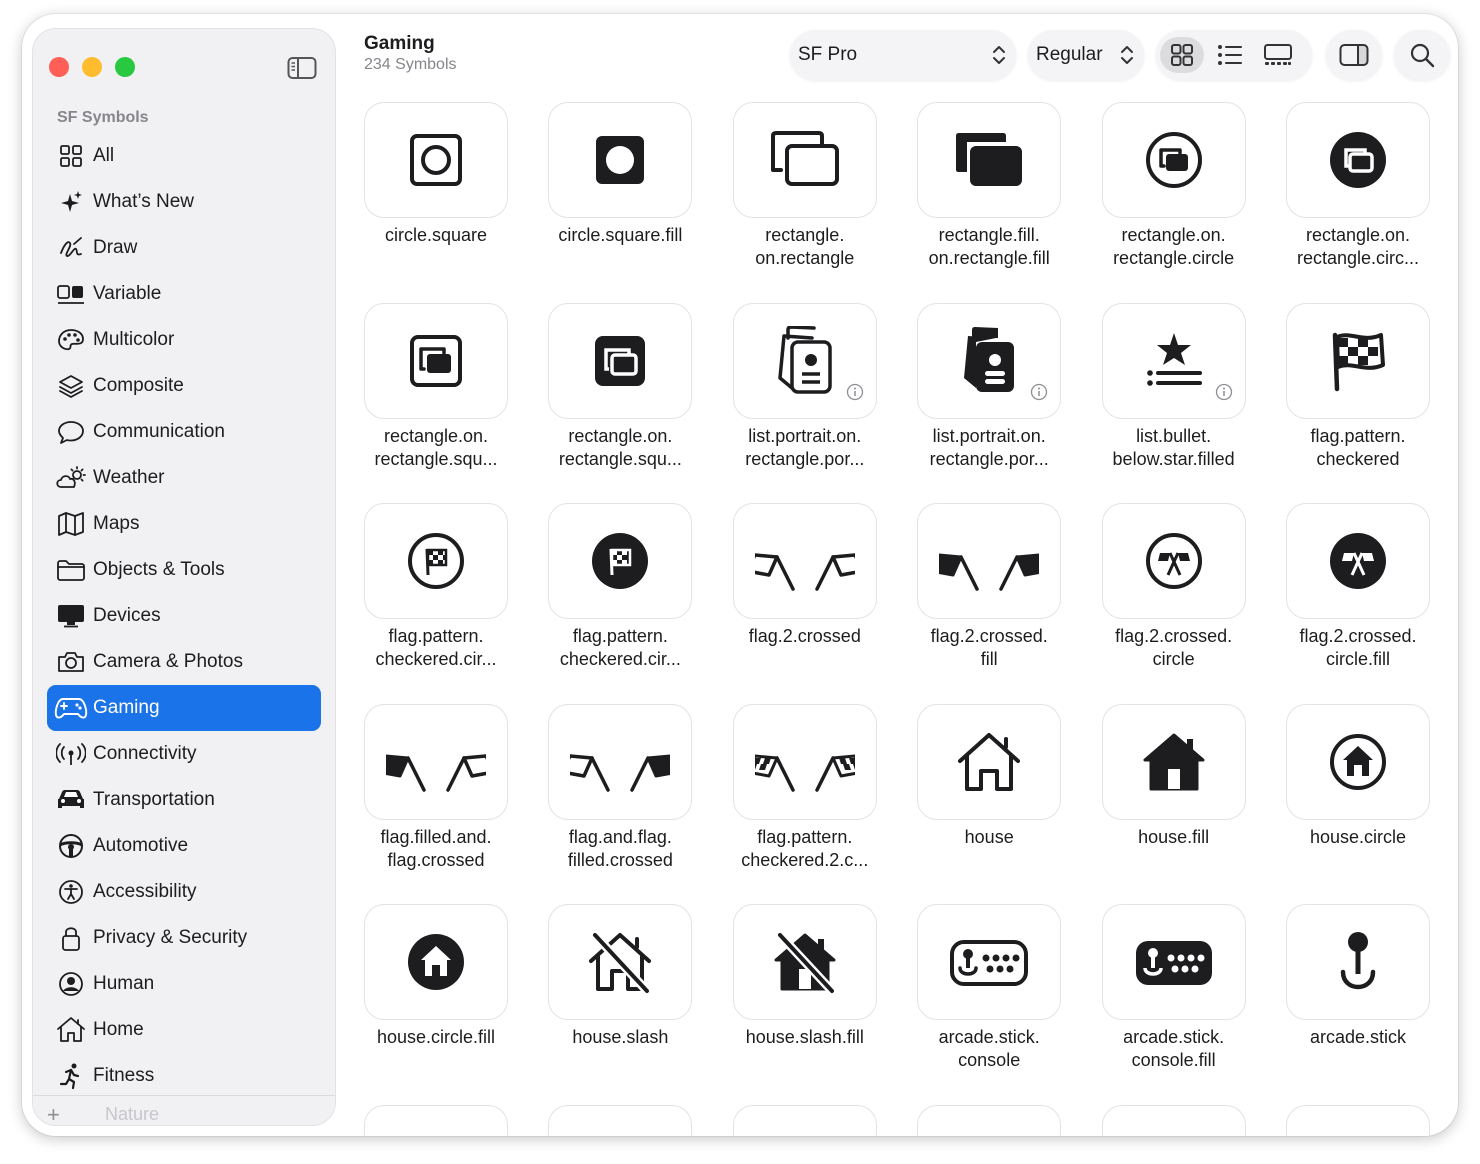 The width and height of the screenshot is (1480, 1164). What do you see at coordinates (184, 202) in the screenshot?
I see `sidebar-item-what-s-new: What’s New` at bounding box center [184, 202].